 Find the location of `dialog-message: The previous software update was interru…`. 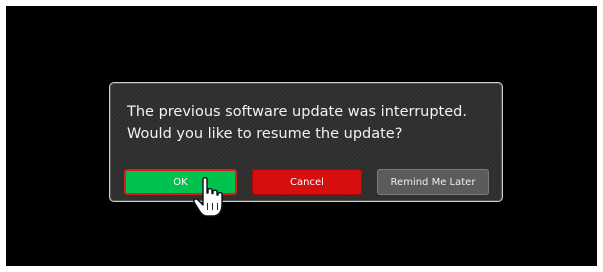

dialog-message: The previous software update was interru… is located at coordinates (313, 123).